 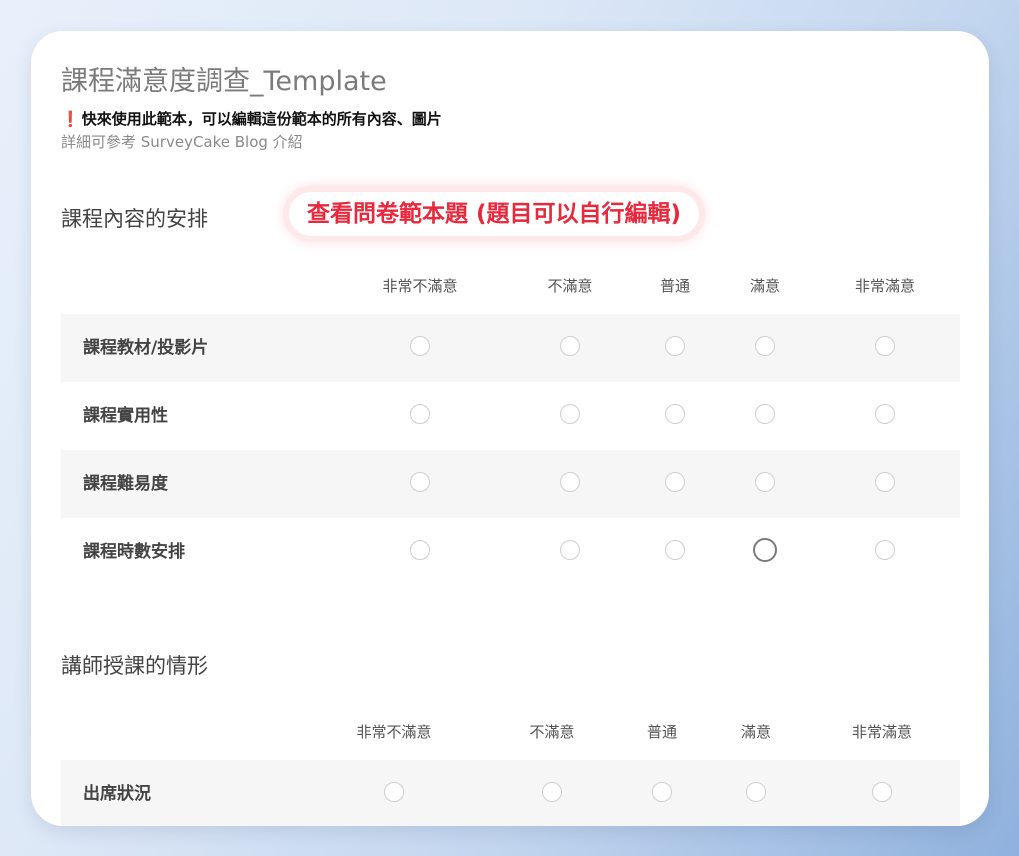 What do you see at coordinates (510, 793) in the screenshot?
I see `matrix-row: 出席狀況` at bounding box center [510, 793].